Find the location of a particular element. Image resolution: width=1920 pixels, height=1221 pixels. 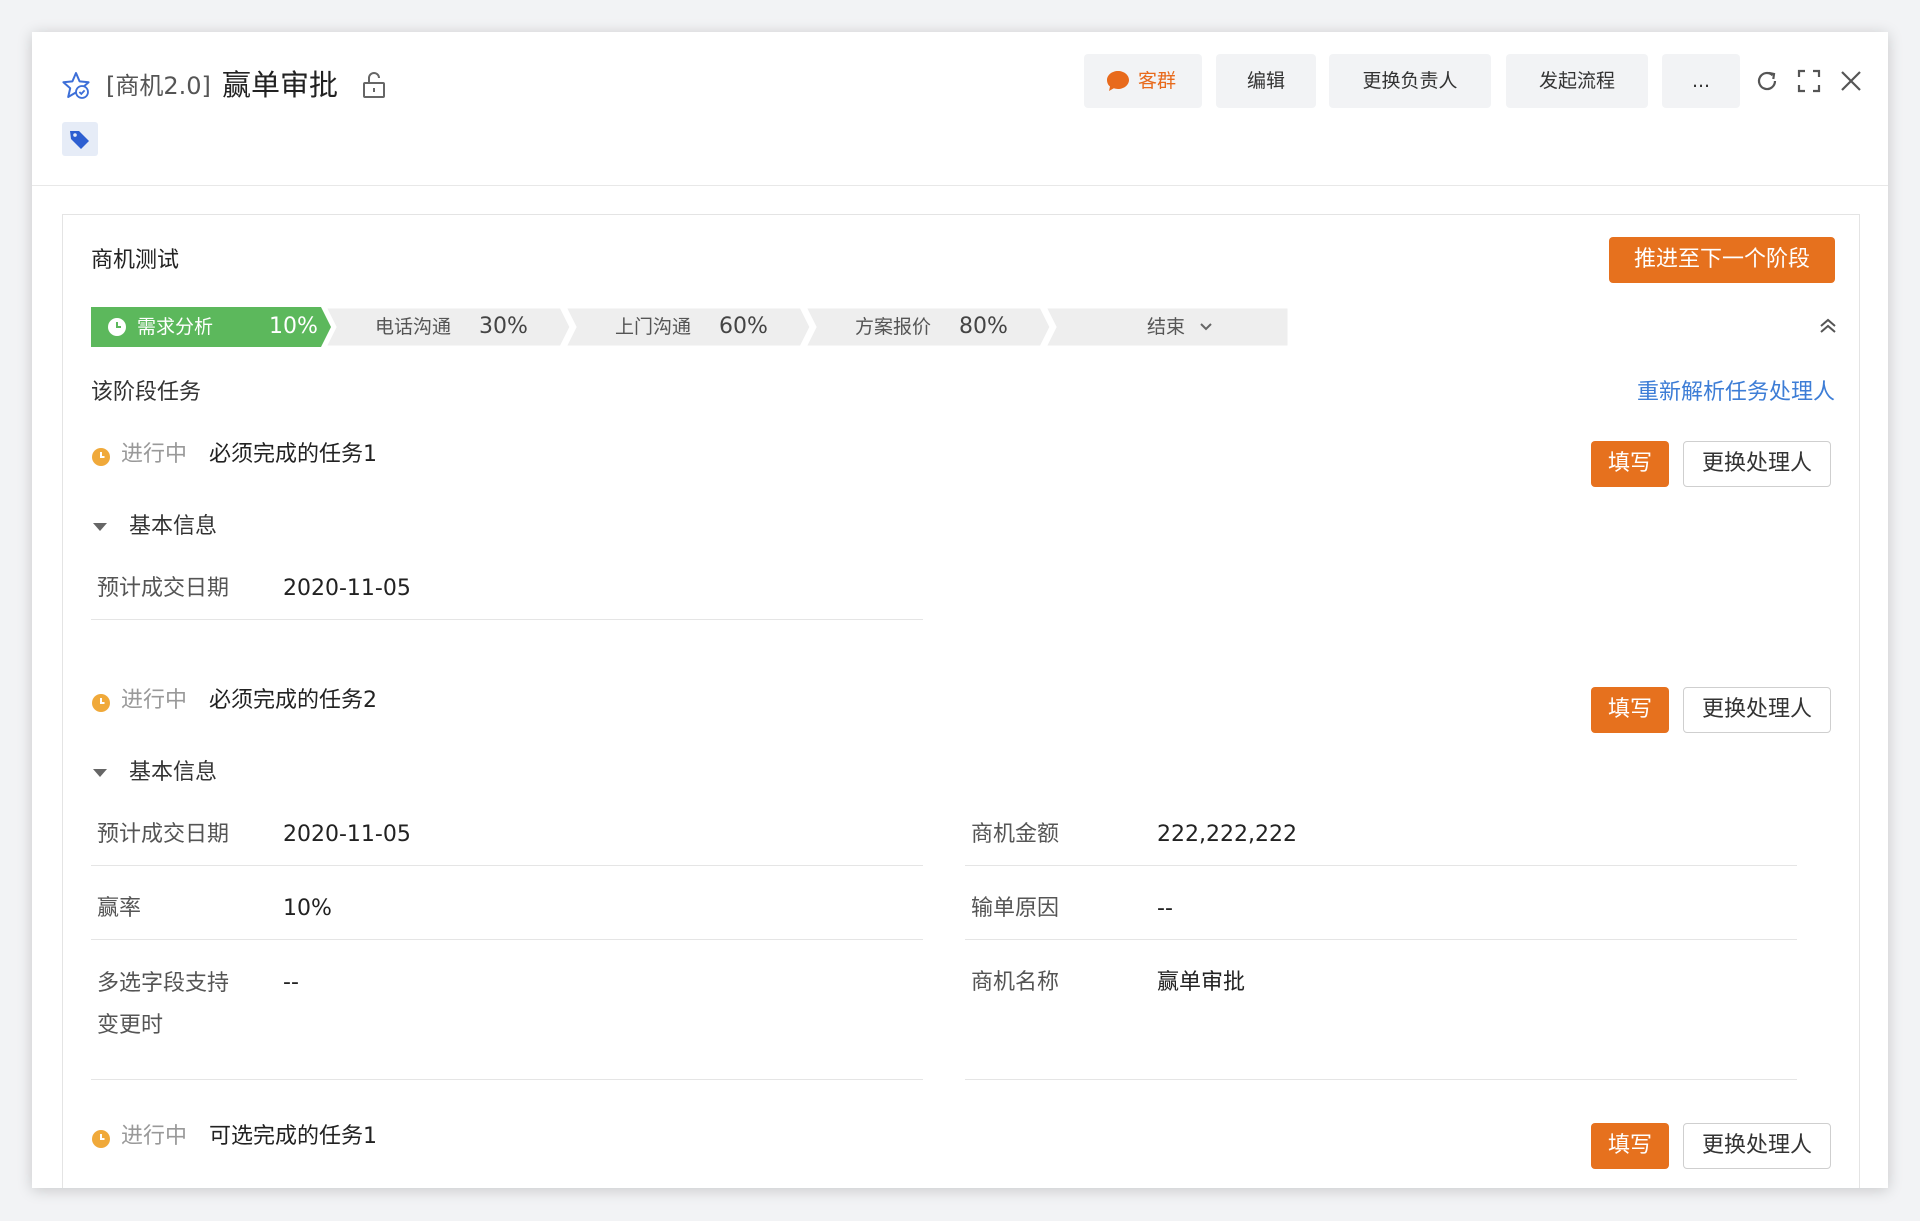

stage-1: 电话沟通 30% is located at coordinates (451, 327).